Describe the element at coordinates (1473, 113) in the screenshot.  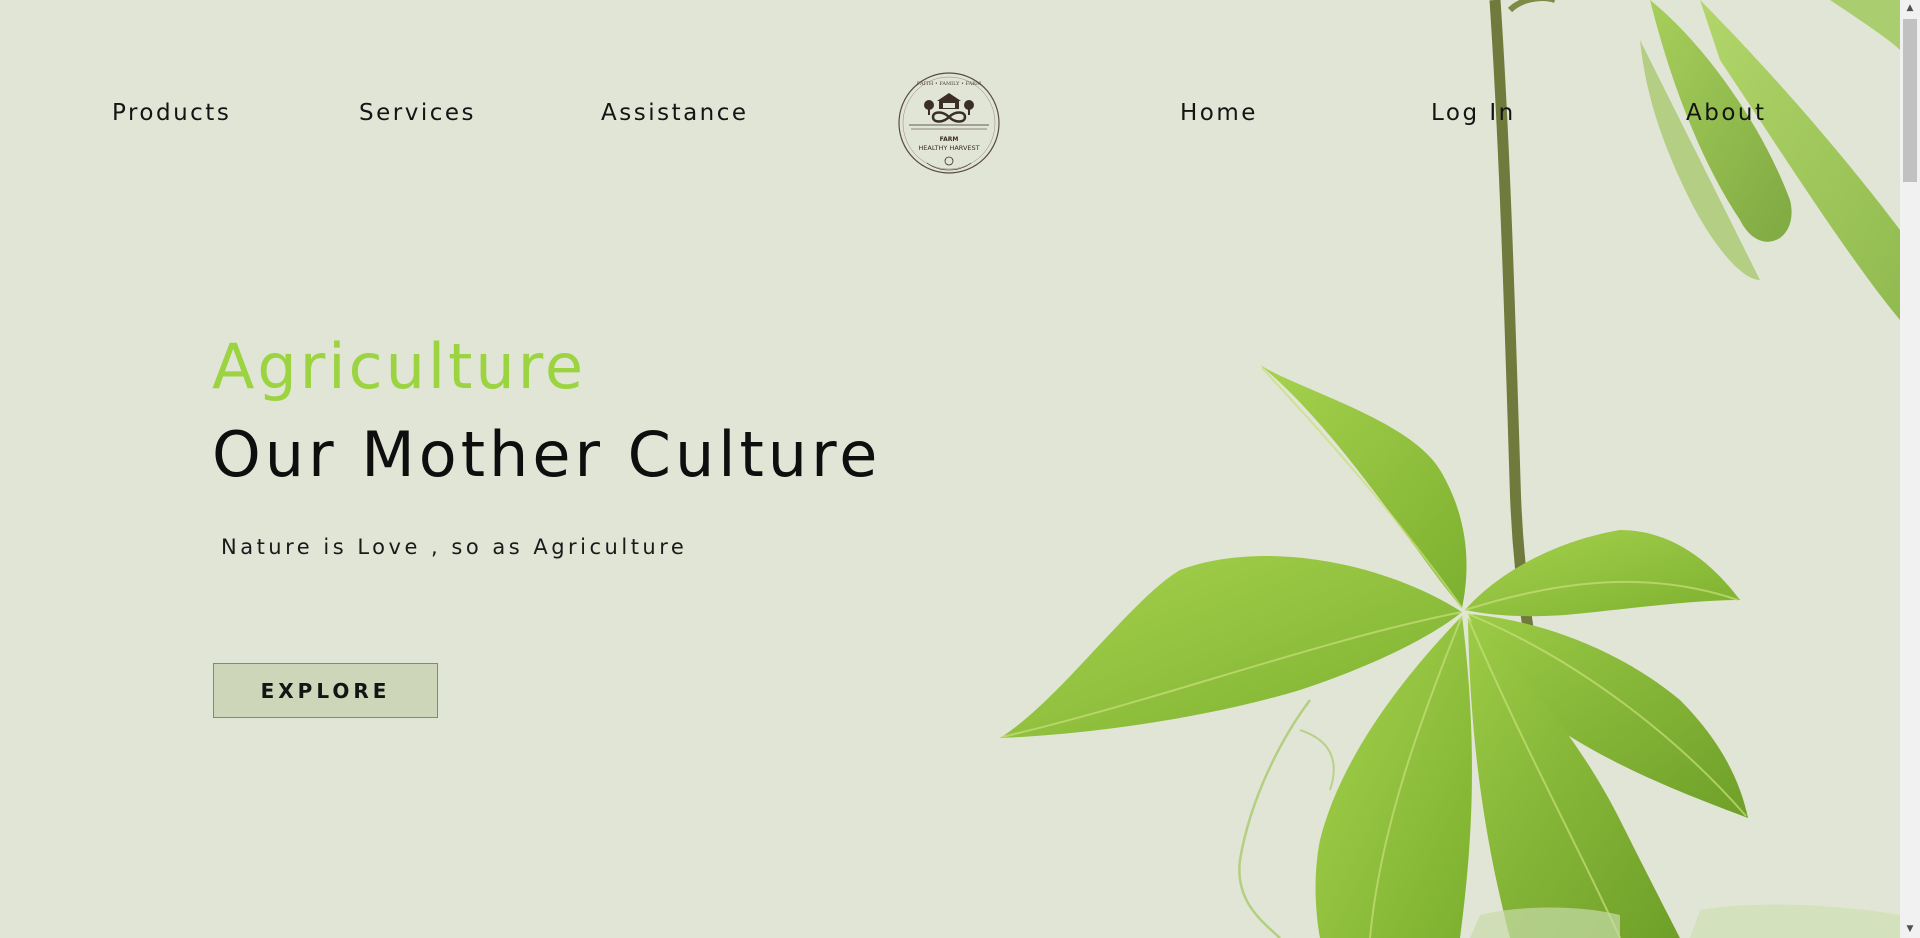
I see `nav-log-in: Log In` at that location.